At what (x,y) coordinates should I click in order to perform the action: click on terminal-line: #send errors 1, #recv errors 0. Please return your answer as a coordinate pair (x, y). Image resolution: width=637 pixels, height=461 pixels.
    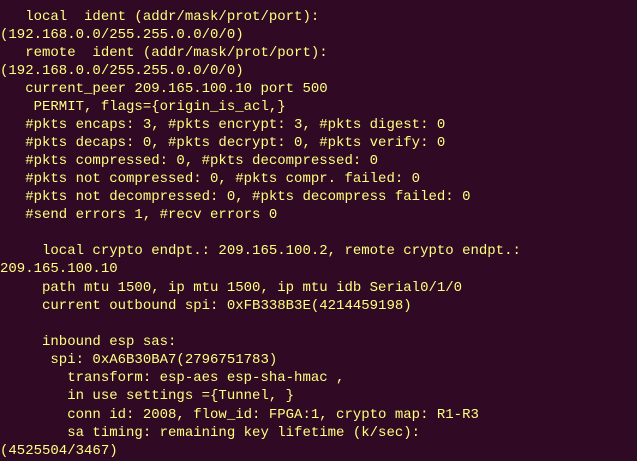
    Looking at the image, I should click on (139, 215).